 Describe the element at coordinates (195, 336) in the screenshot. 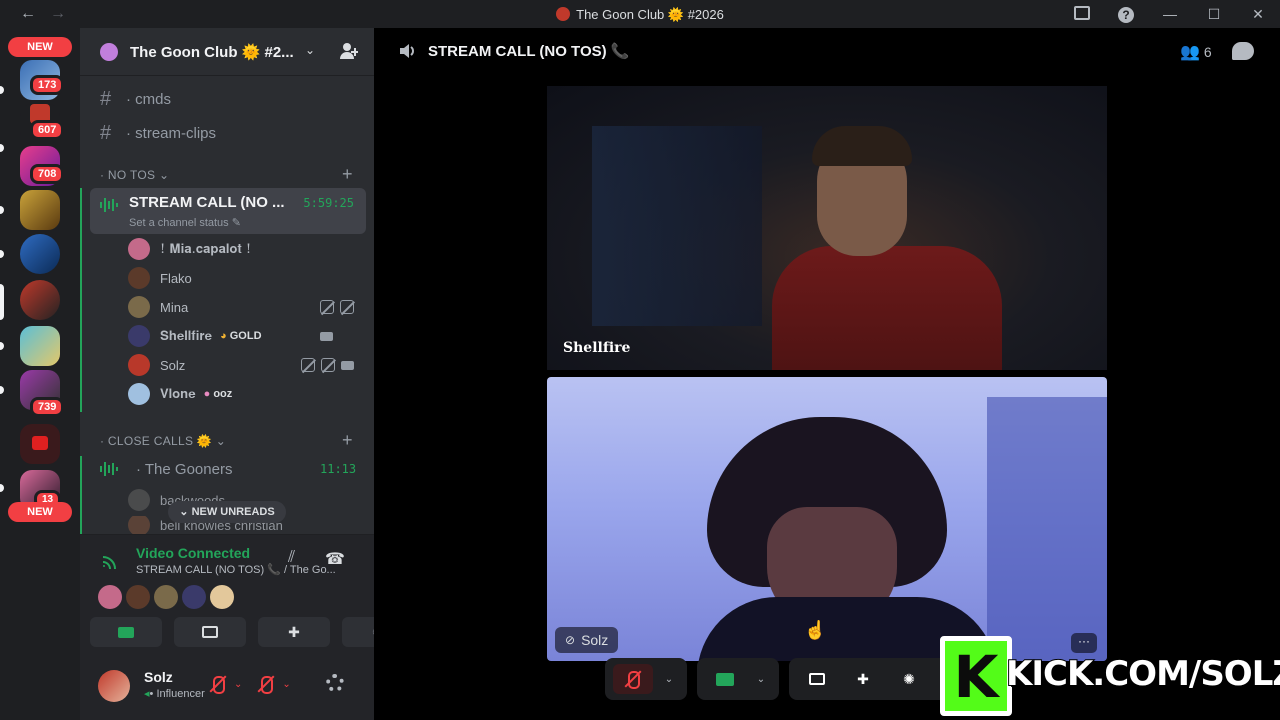

I see `voice-member: 𝐒𝐡𝐞𝐥𝐥𝐟𝐢𝐫𝐞 ◕ GOLD` at that location.